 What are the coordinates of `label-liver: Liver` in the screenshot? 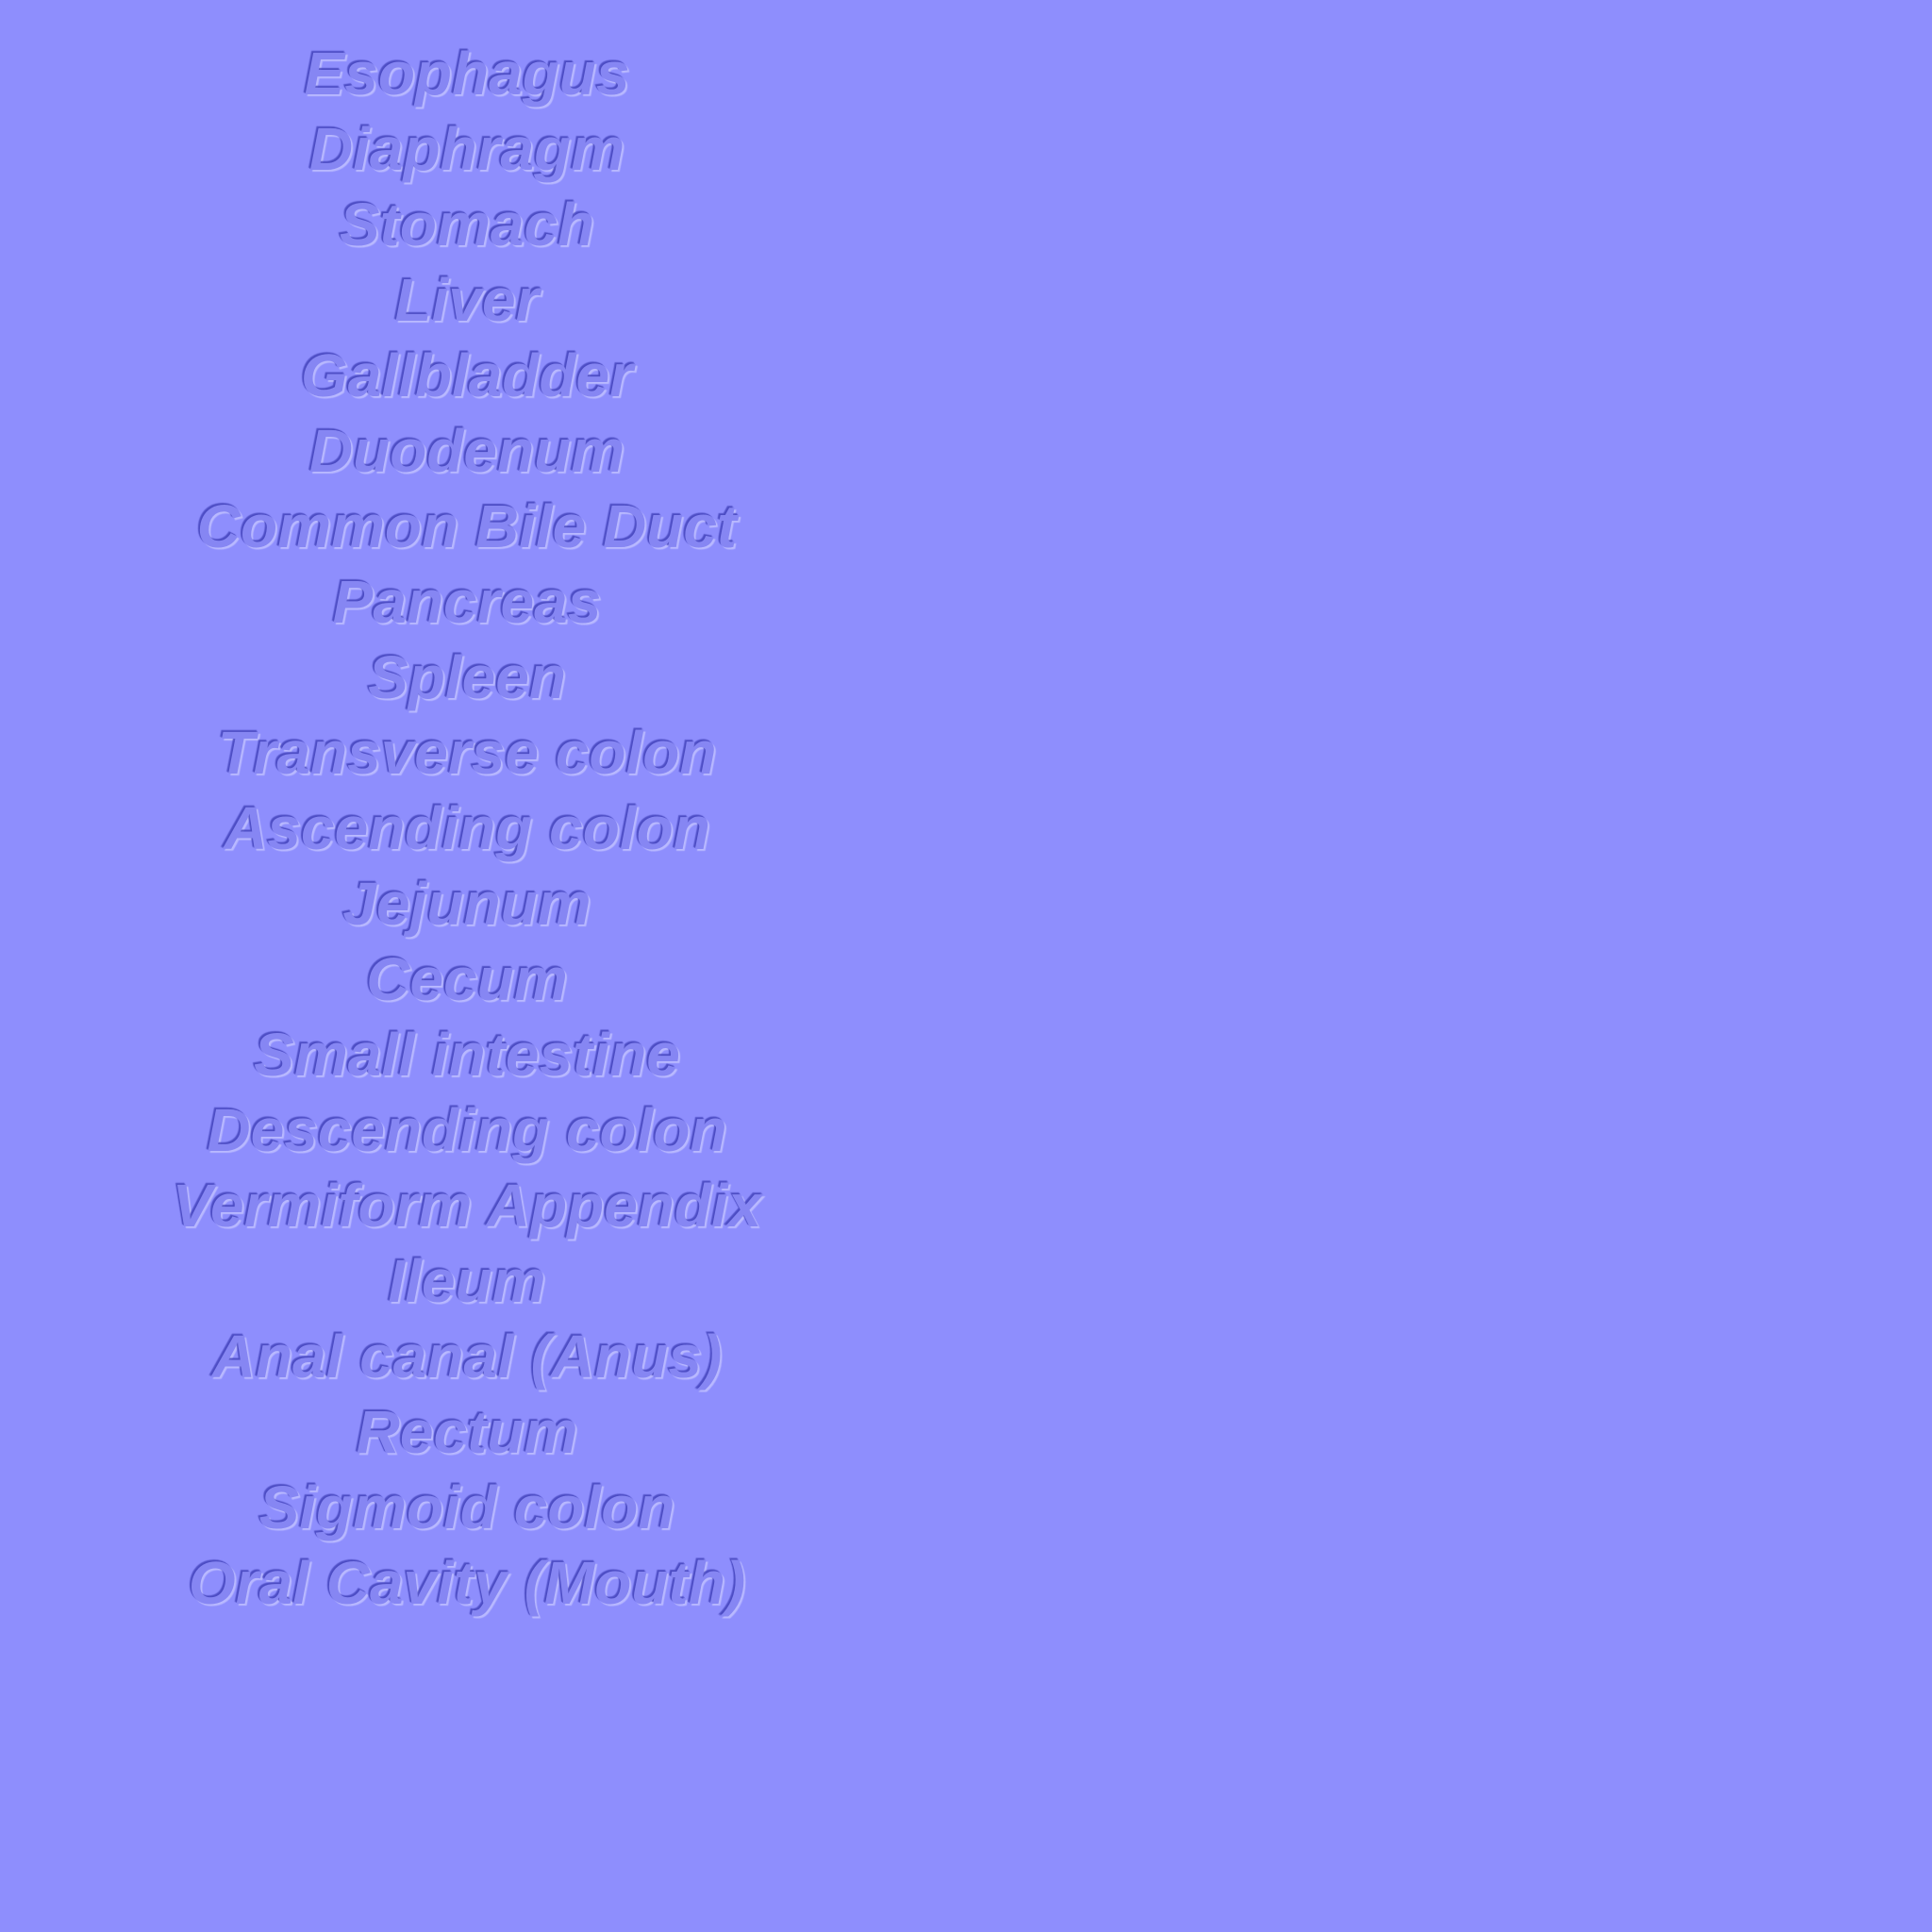 It's located at (467, 300).